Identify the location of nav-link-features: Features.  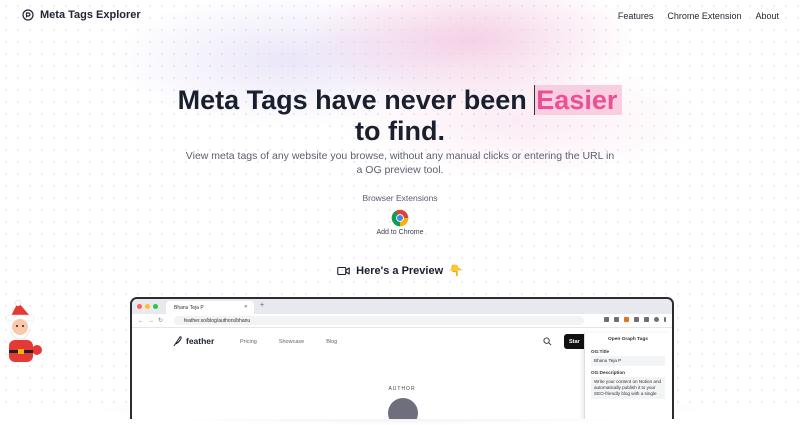
(636, 16).